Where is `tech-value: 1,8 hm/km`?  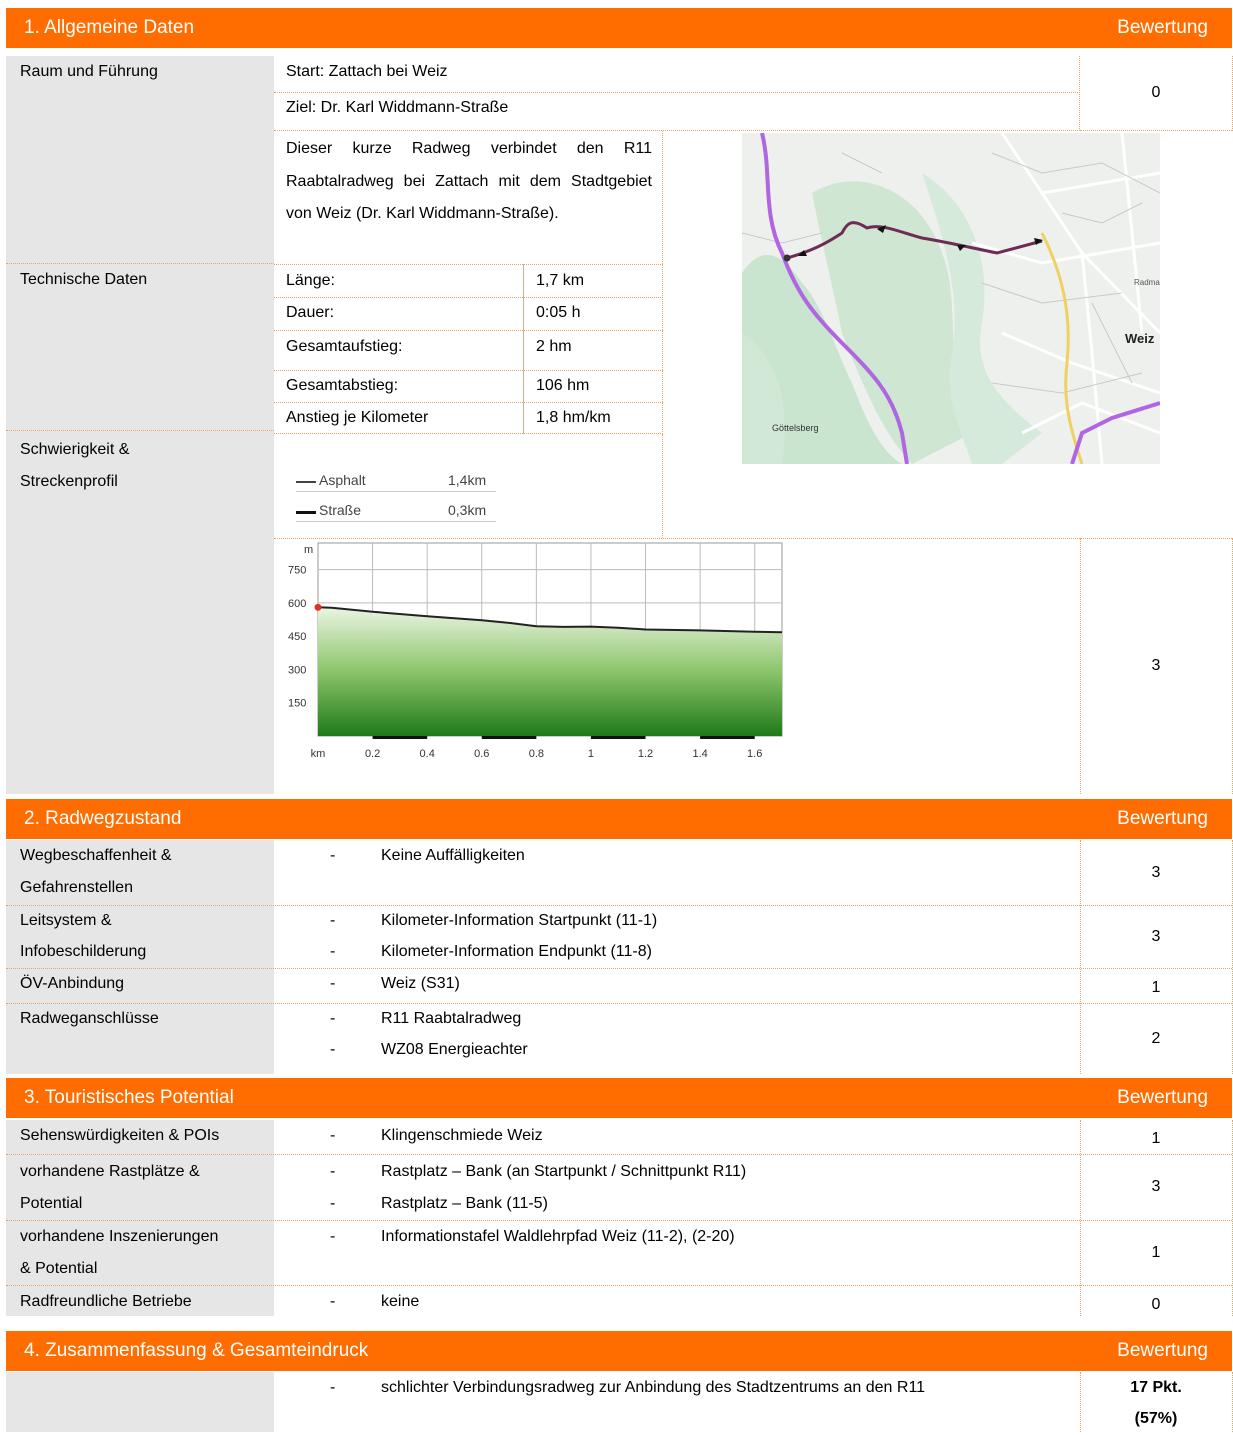
tech-value: 1,8 hm/km is located at coordinates (573, 417).